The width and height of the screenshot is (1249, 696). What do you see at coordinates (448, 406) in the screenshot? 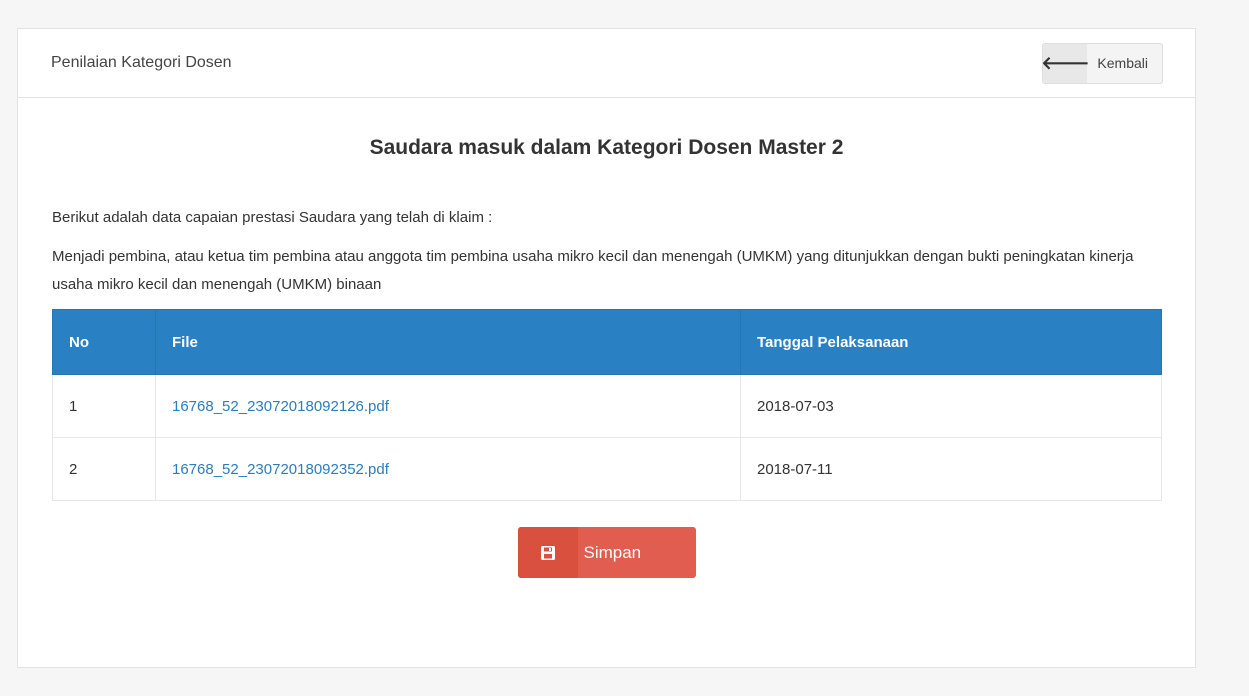
I see `cell-file: 16768_52_23072018092126.pdf` at bounding box center [448, 406].